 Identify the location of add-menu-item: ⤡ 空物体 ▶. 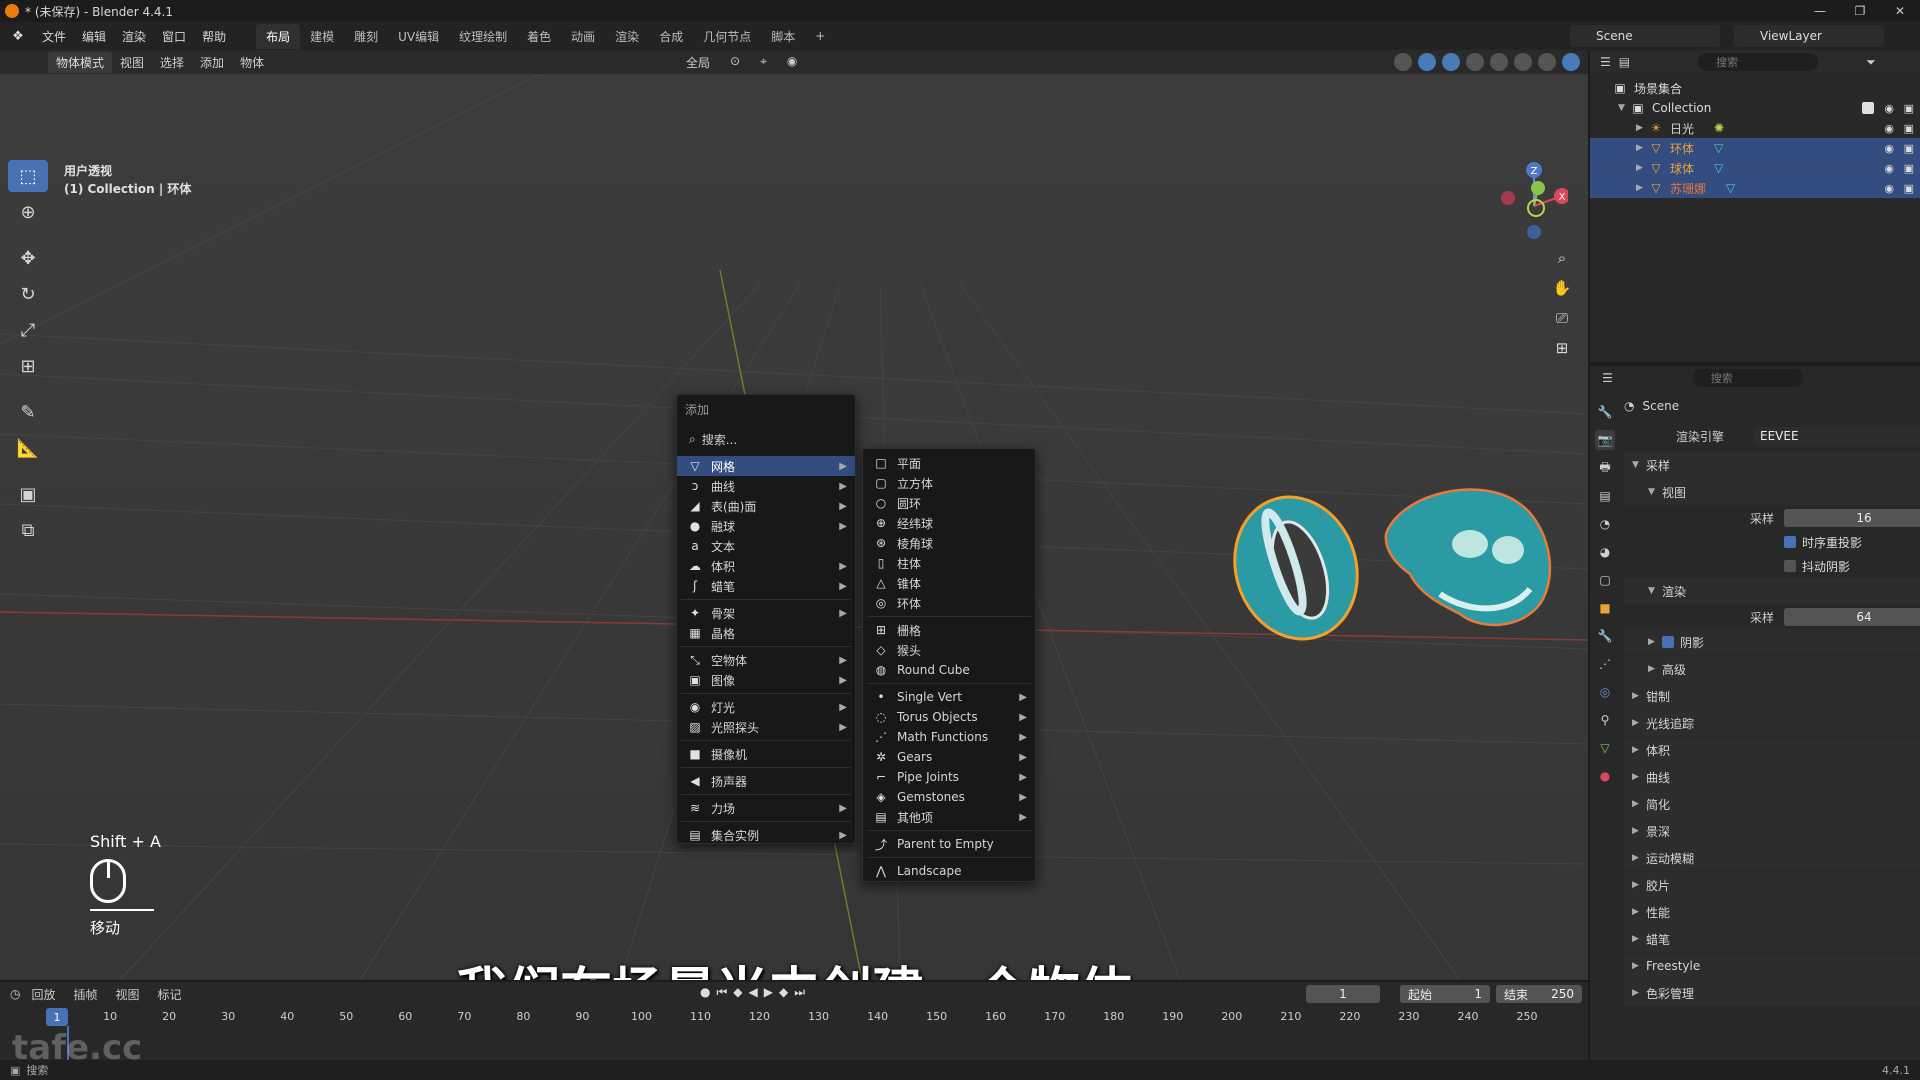
(766, 660).